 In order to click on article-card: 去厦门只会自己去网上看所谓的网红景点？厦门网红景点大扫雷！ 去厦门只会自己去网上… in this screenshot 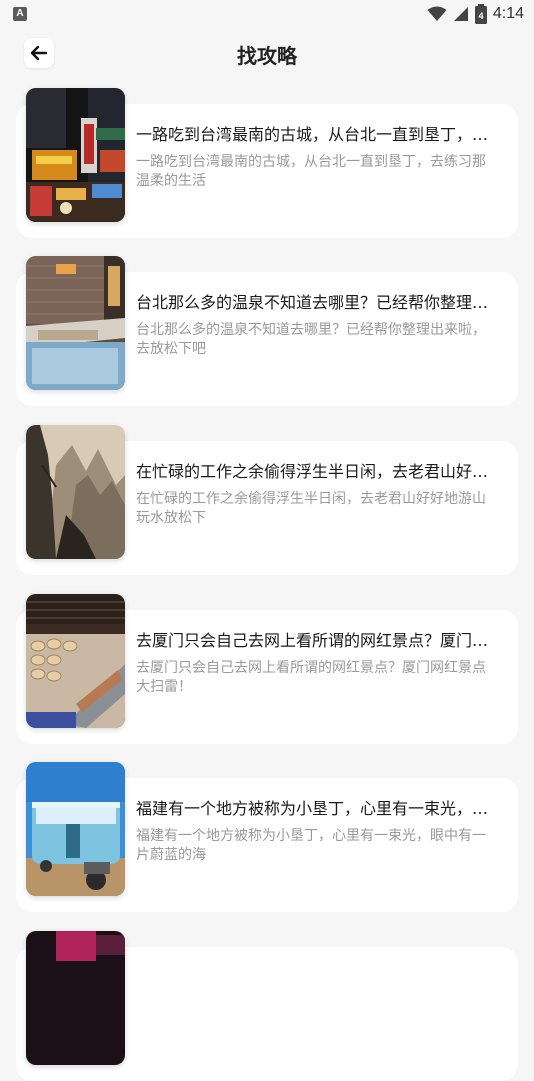, I will do `click(267, 669)`.